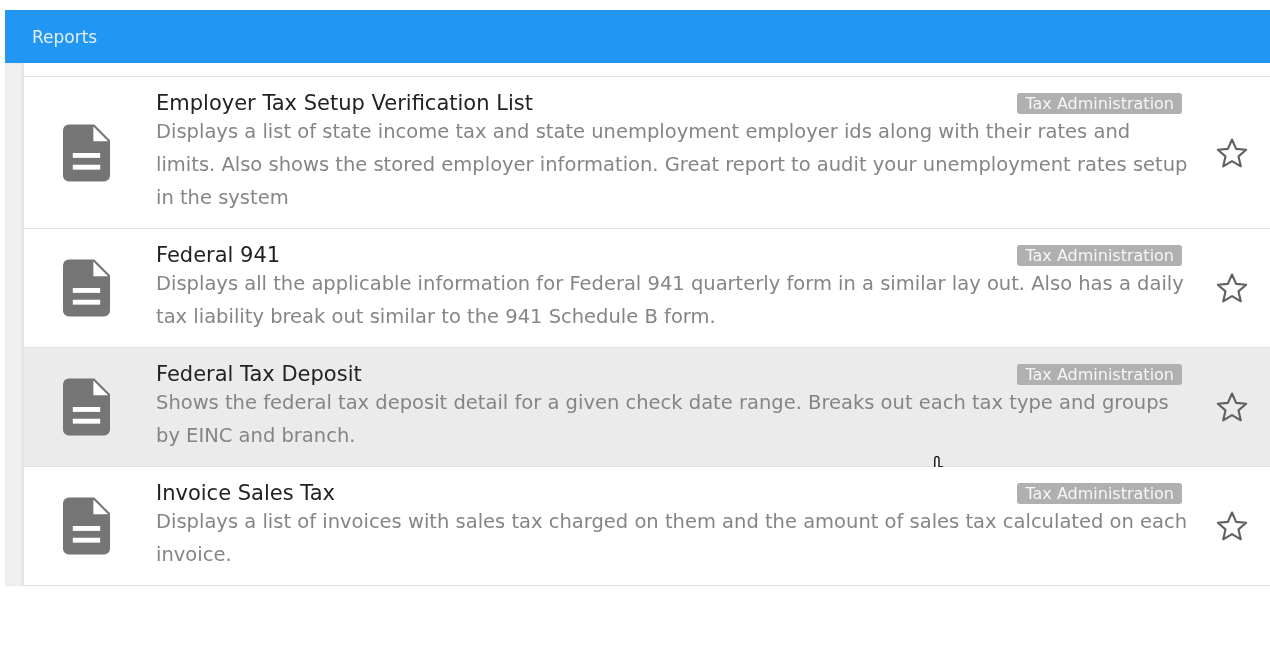 The image size is (1270, 670). What do you see at coordinates (344, 103) in the screenshot?
I see `report-title: Employer Tax Setup Verification List` at bounding box center [344, 103].